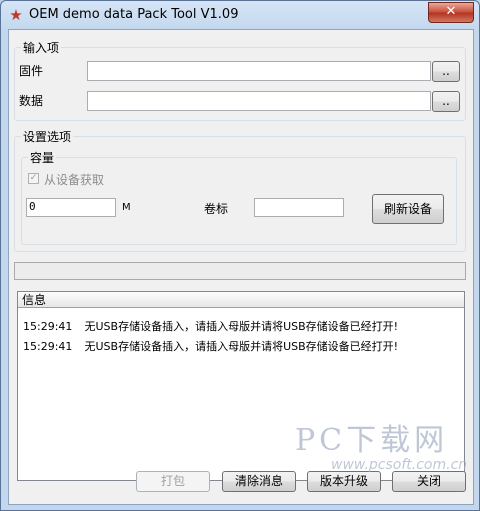 The height and width of the screenshot is (511, 480). I want to click on firmware-browse-button: .., so click(446, 71).